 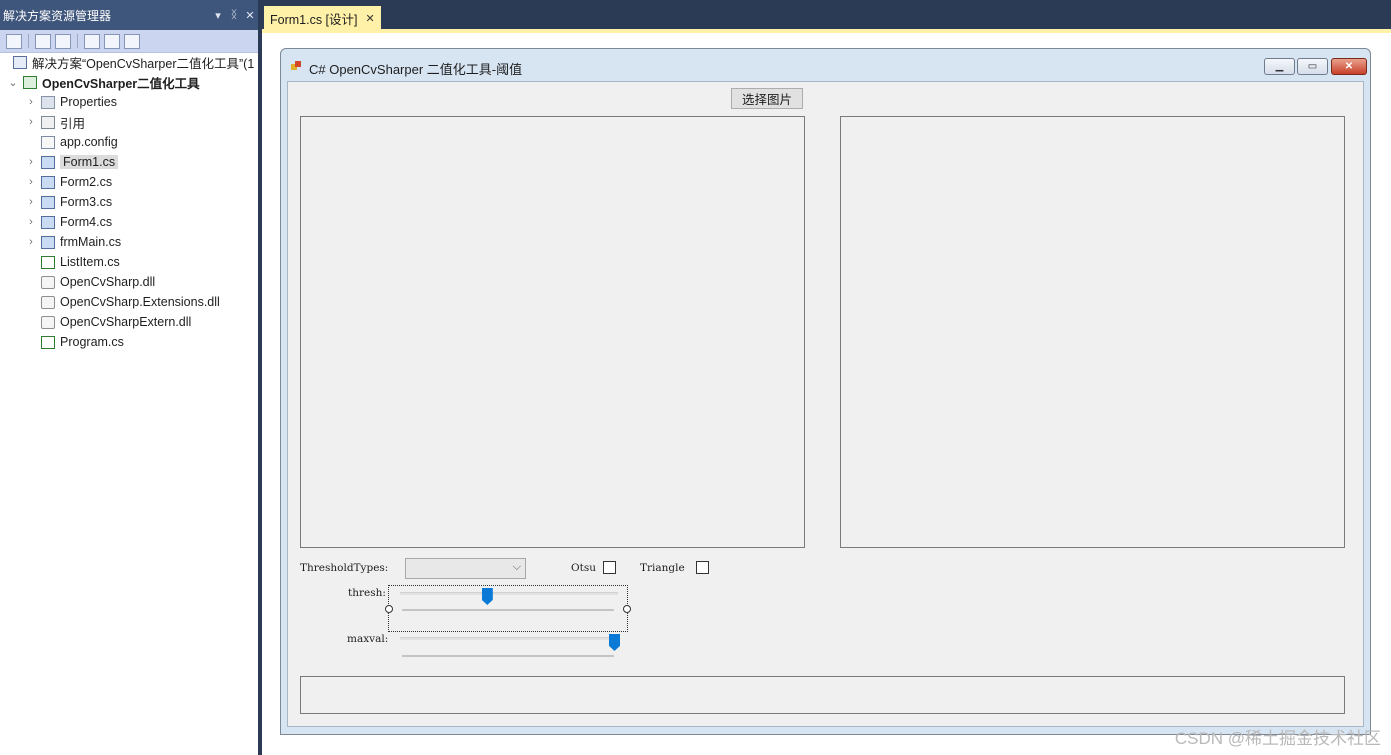 What do you see at coordinates (662, 568) in the screenshot?
I see `triangle-label: Triangle` at bounding box center [662, 568].